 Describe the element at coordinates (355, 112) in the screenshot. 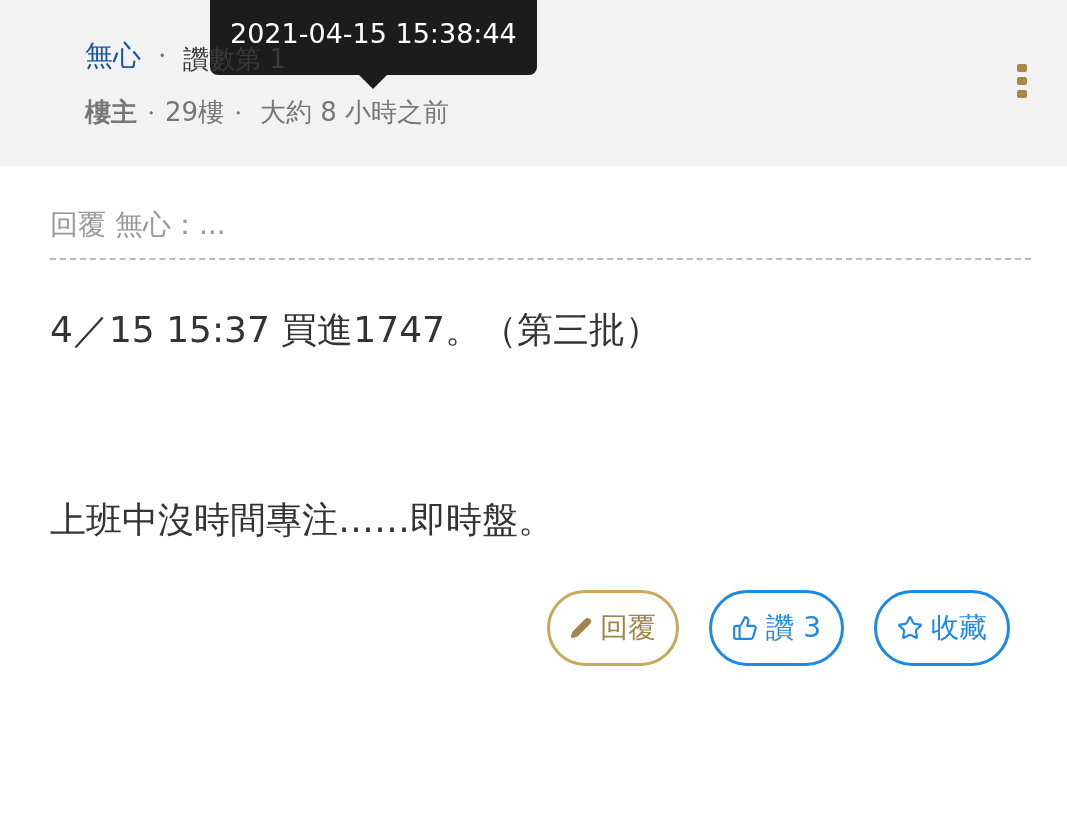

I see `post-time: 大約 8 小時之前` at that location.